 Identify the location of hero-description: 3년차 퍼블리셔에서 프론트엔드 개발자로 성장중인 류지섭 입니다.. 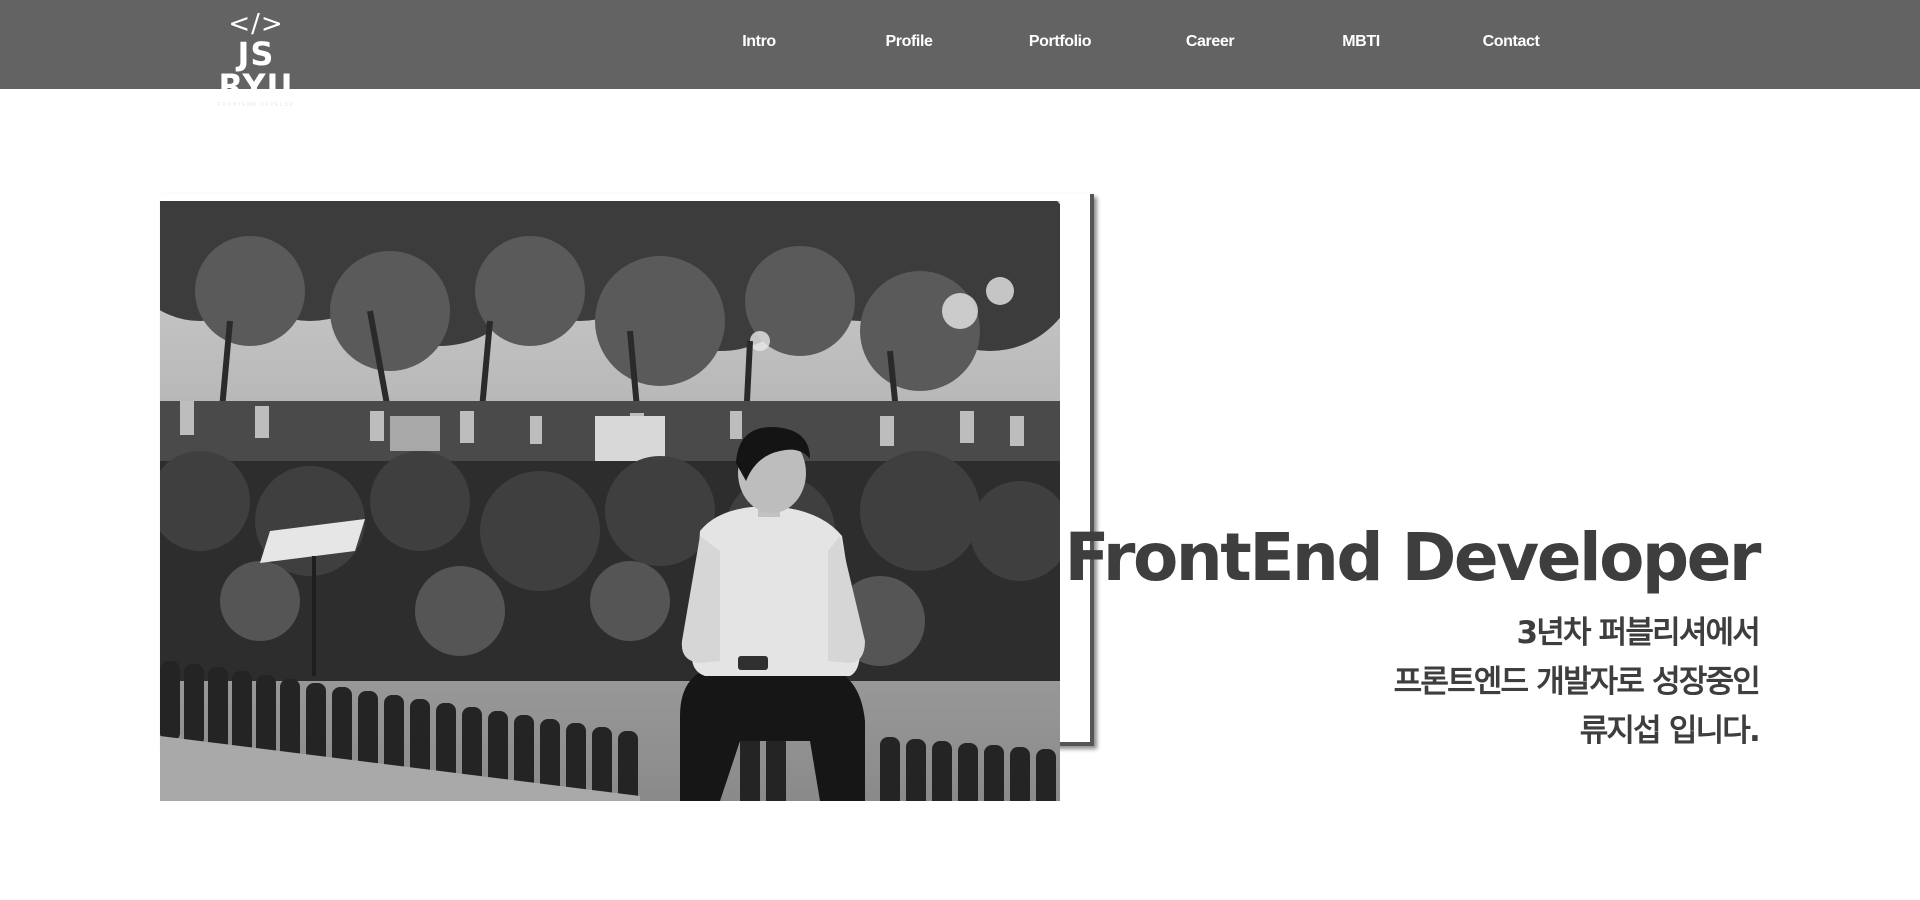
(1577, 682).